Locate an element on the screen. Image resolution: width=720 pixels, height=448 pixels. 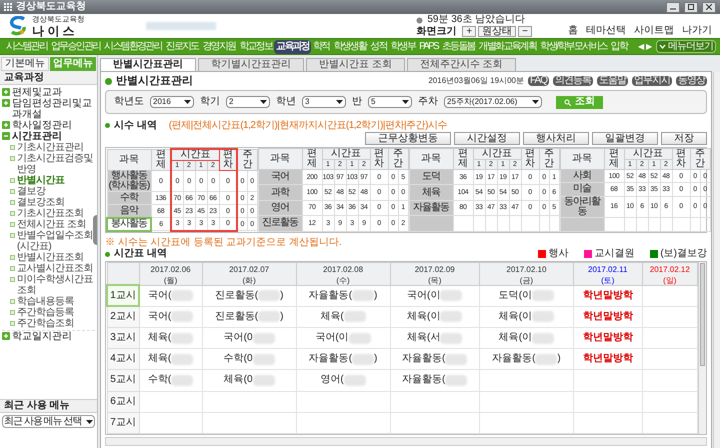
subject-cell: 음악 is located at coordinates (129, 211).